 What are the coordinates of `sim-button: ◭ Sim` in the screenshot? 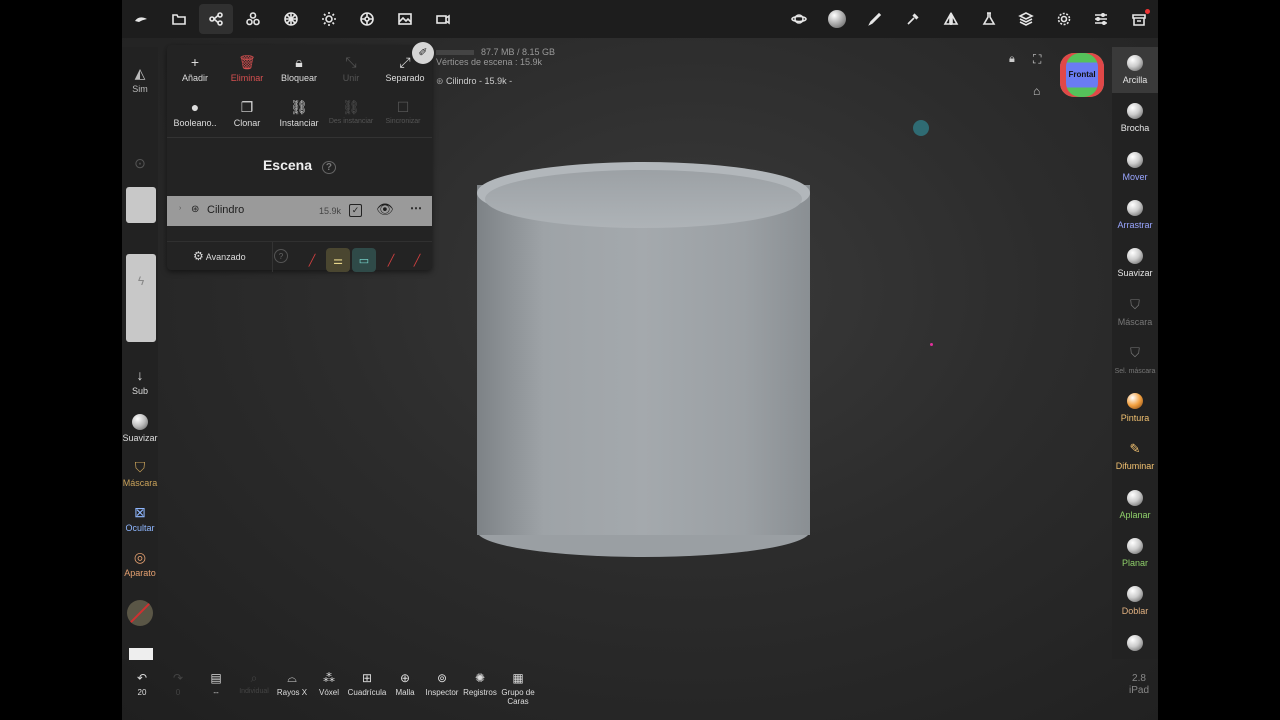 It's located at (140, 79).